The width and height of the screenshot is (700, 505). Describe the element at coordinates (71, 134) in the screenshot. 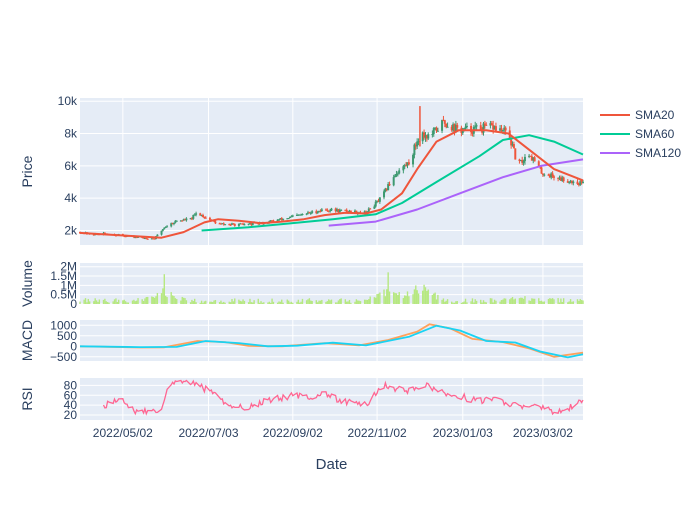

I see `y-tick-label: 8k` at that location.